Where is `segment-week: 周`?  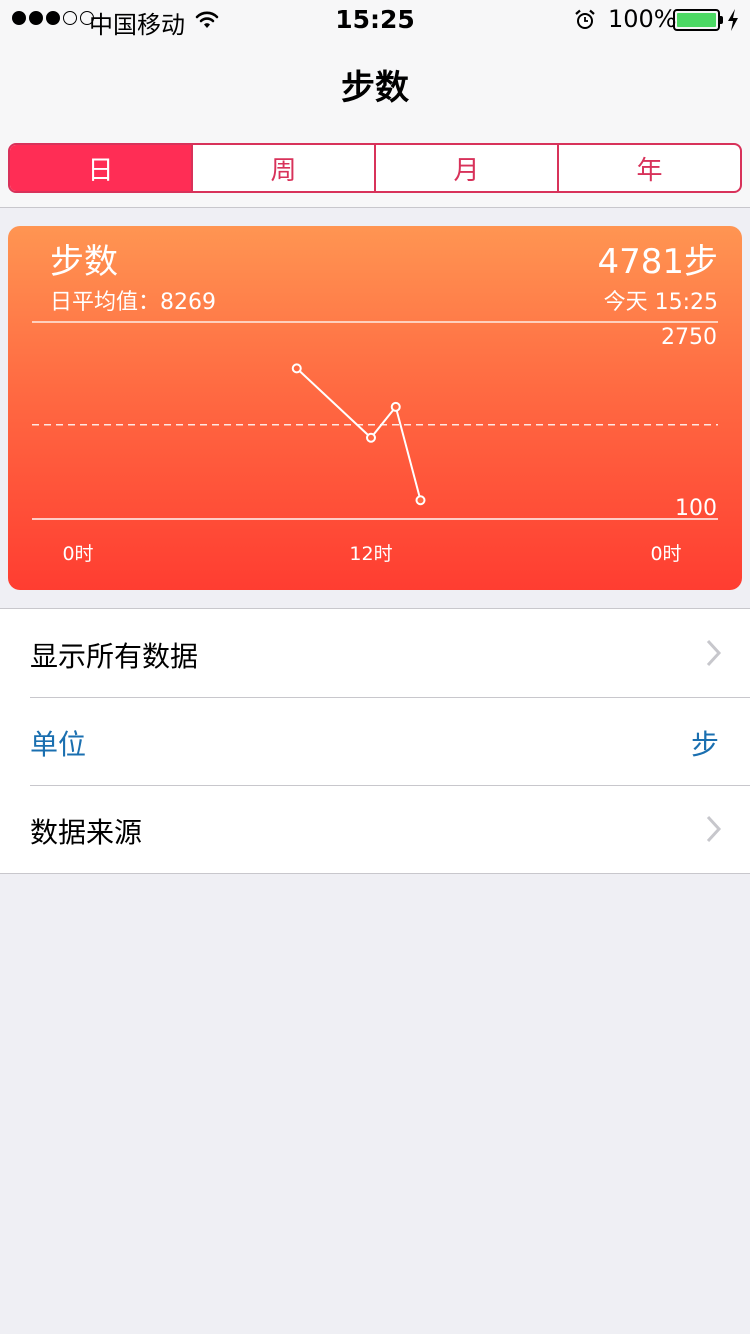
segment-week: 周 is located at coordinates (282, 168).